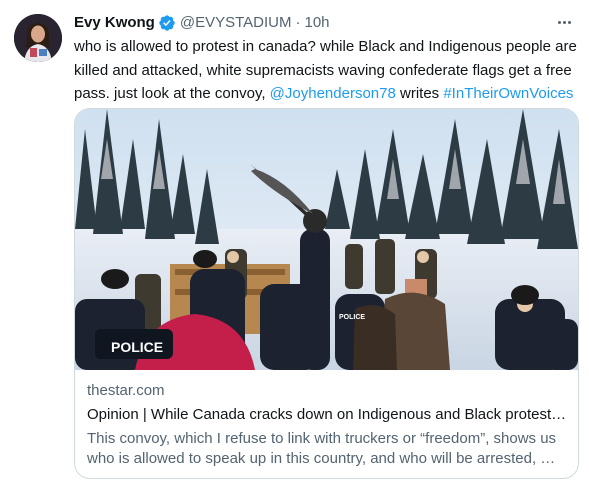  Describe the element at coordinates (236, 23) in the screenshot. I see `author-handle: @EVYSTADIUM` at that location.